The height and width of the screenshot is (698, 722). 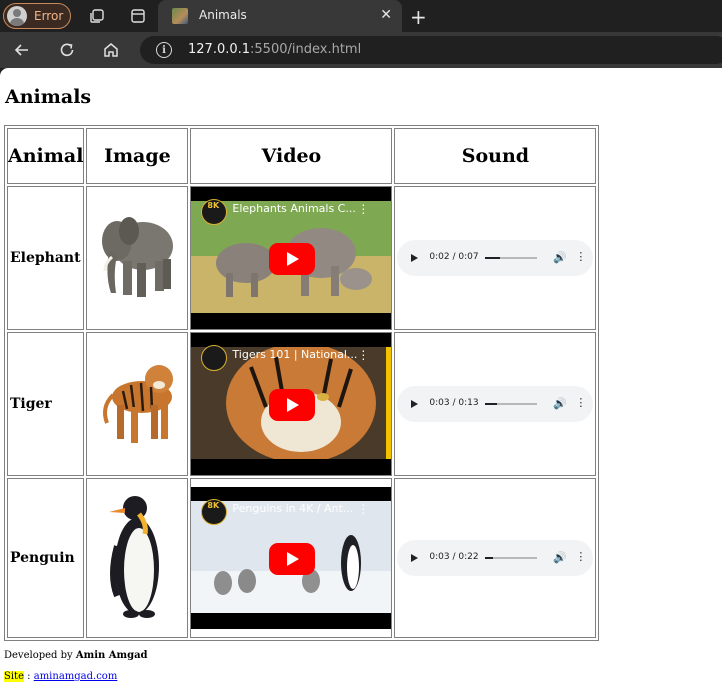 I want to click on audio-time: 0:03 / 0:22, so click(x=454, y=557).